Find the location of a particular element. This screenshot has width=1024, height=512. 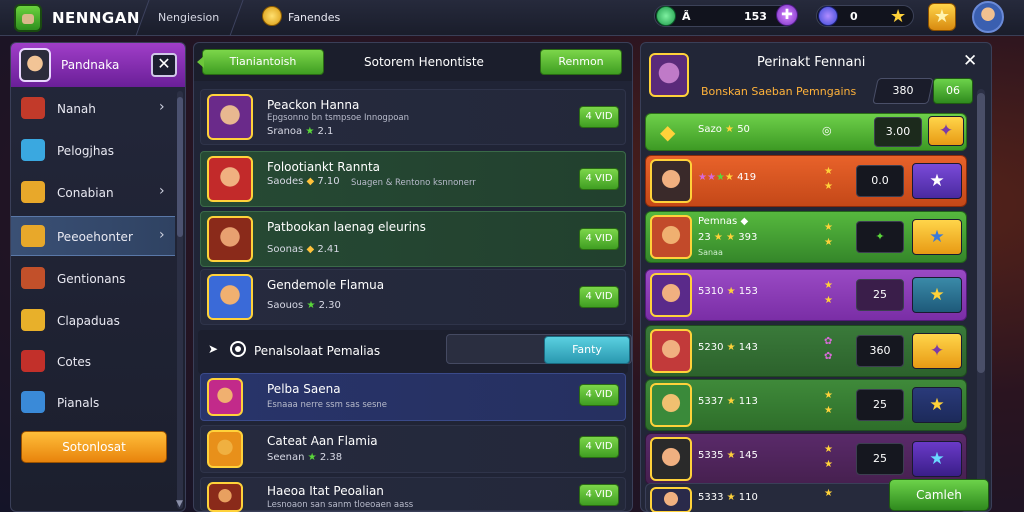

bottom-action-button: Camleh is located at coordinates (939, 495).